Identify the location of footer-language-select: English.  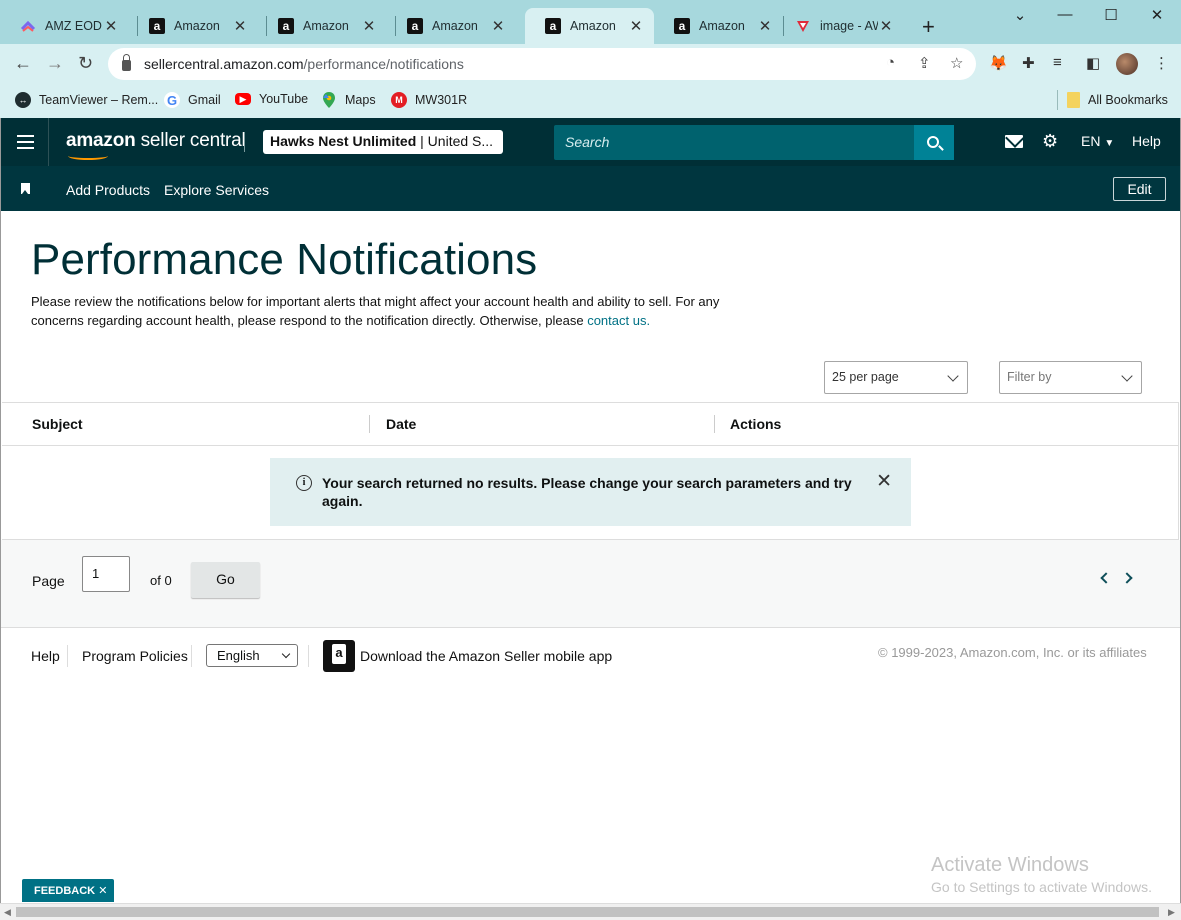
(252, 655).